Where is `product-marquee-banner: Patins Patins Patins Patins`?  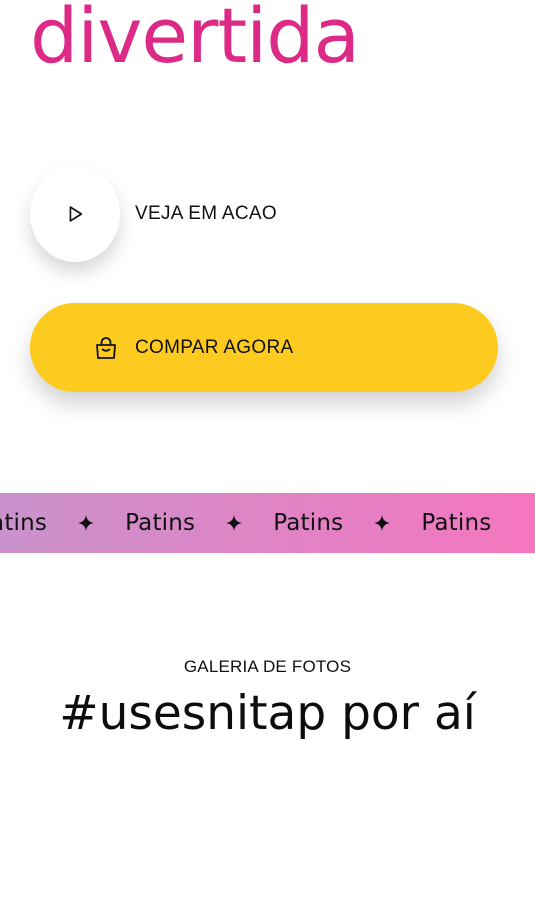 product-marquee-banner: Patins Patins Patins Patins is located at coordinates (267, 523).